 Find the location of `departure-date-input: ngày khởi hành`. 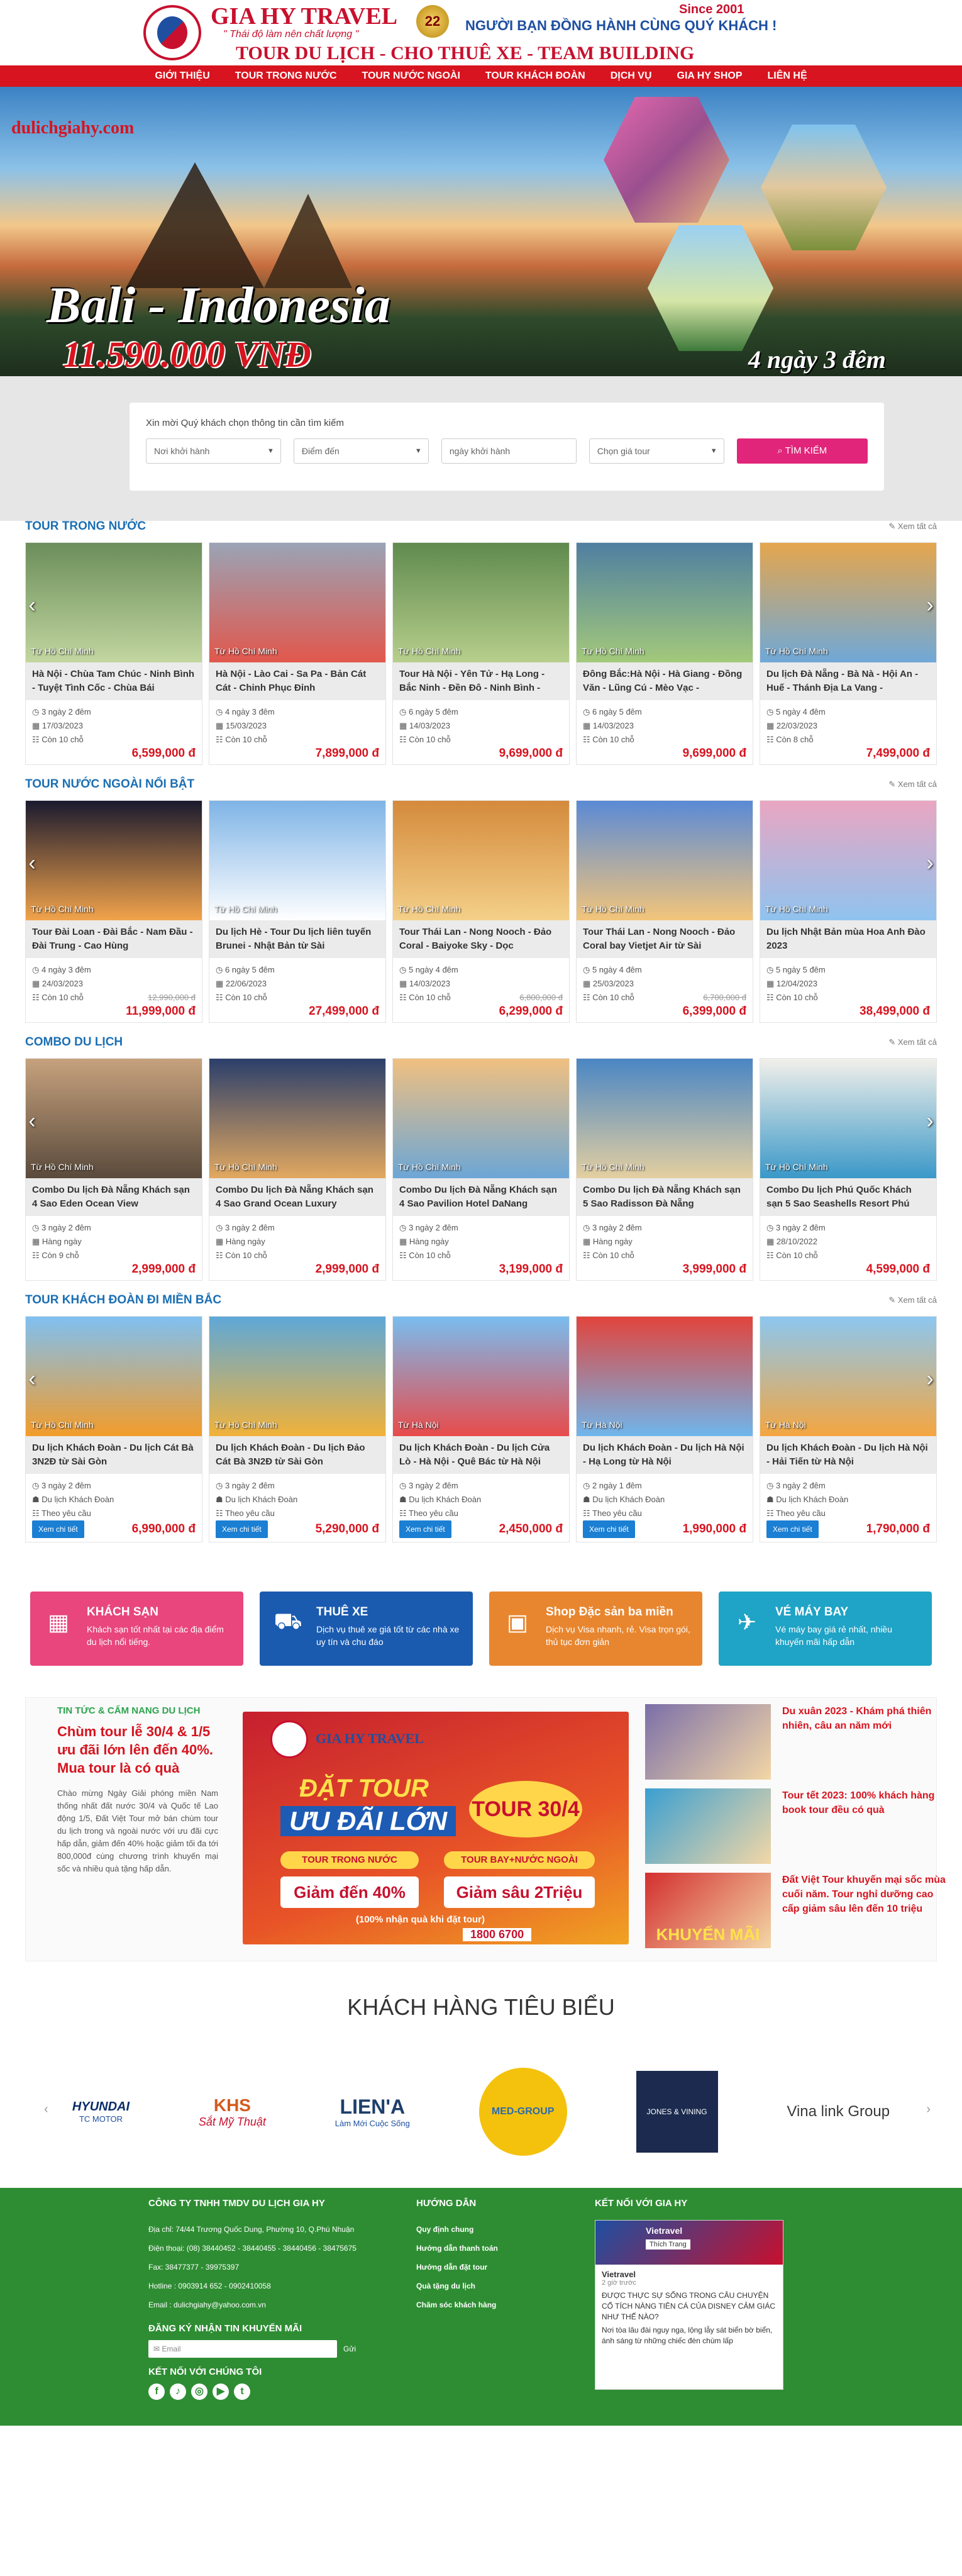

departure-date-input: ngày khởi hành is located at coordinates (509, 451).